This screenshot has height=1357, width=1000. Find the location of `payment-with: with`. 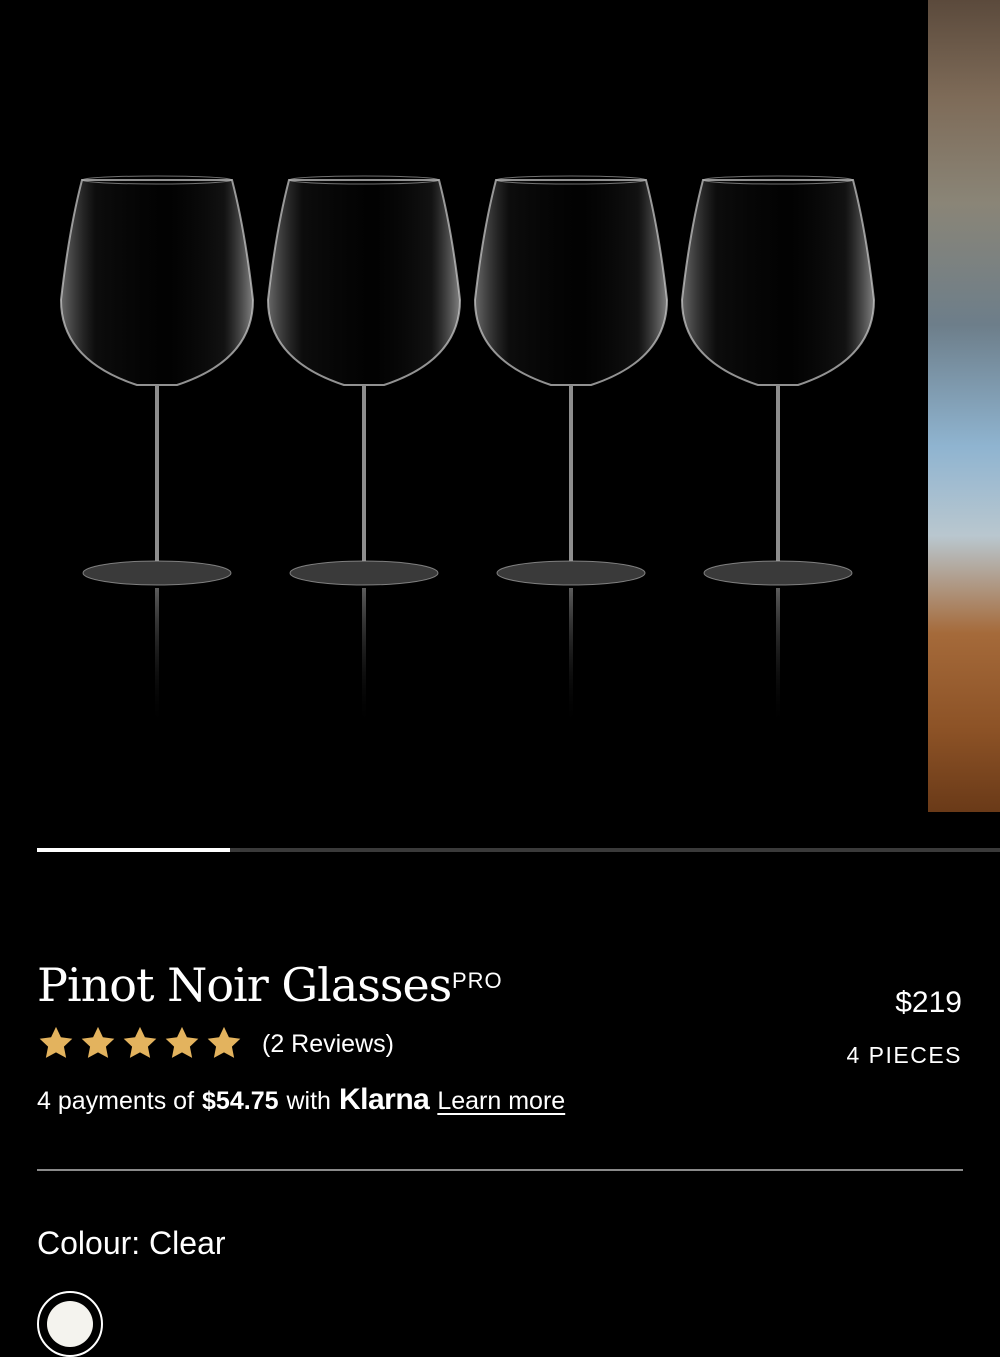

payment-with: with is located at coordinates (308, 1101).